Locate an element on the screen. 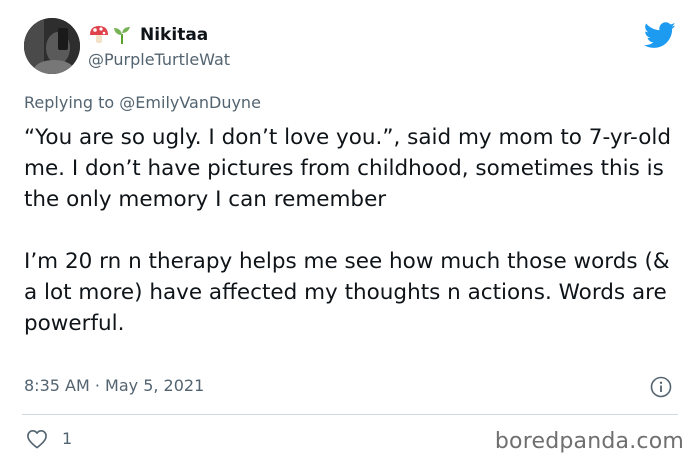 The height and width of the screenshot is (470, 700). watermark: boredpanda.com is located at coordinates (589, 441).